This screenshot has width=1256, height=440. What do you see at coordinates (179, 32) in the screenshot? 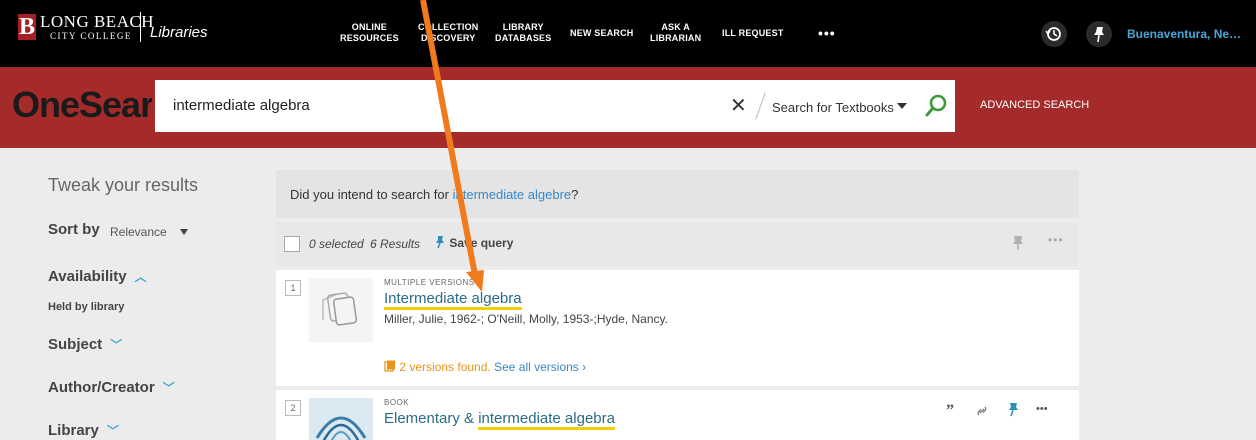
I see `libraries-label: Libraries` at bounding box center [179, 32].